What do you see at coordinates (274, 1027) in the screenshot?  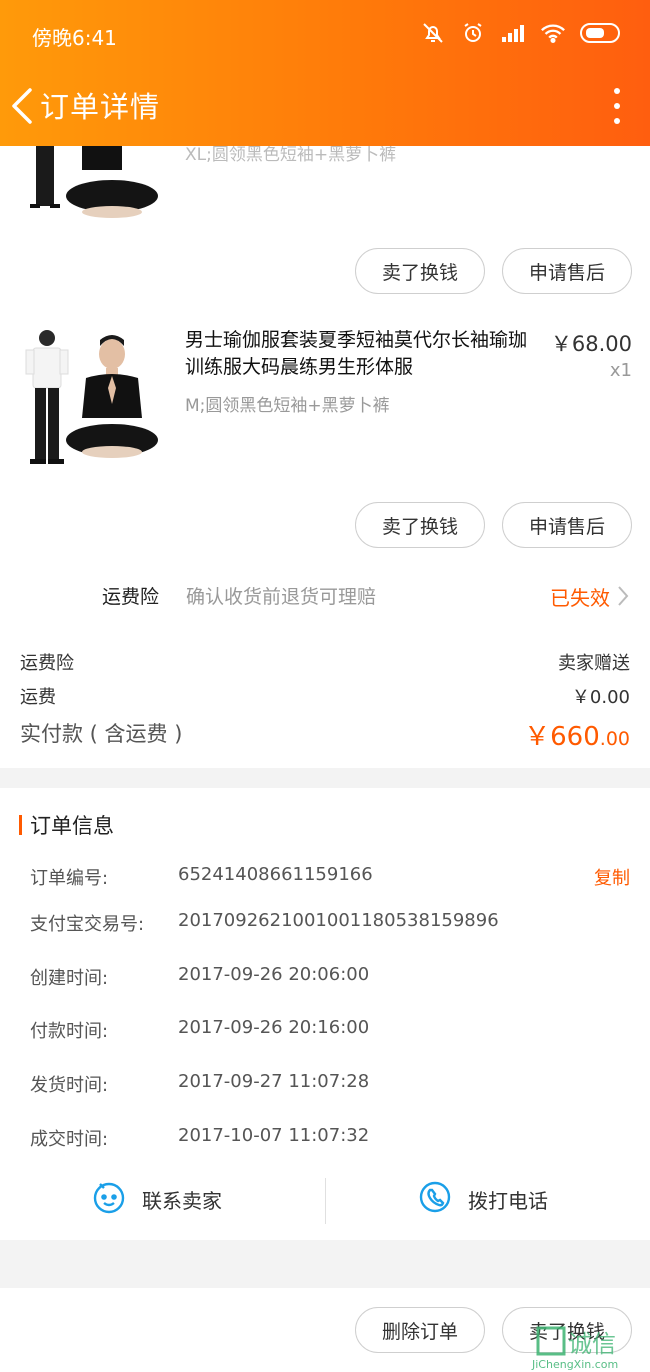 I see `info-value-paid: 2017-09-26 20:16:00` at bounding box center [274, 1027].